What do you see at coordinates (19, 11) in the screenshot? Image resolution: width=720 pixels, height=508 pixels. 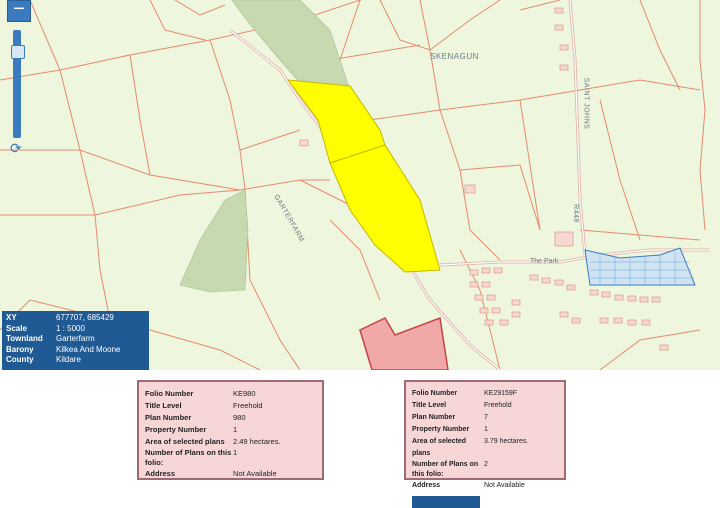 I see `zoom-out-button: −` at bounding box center [19, 11].